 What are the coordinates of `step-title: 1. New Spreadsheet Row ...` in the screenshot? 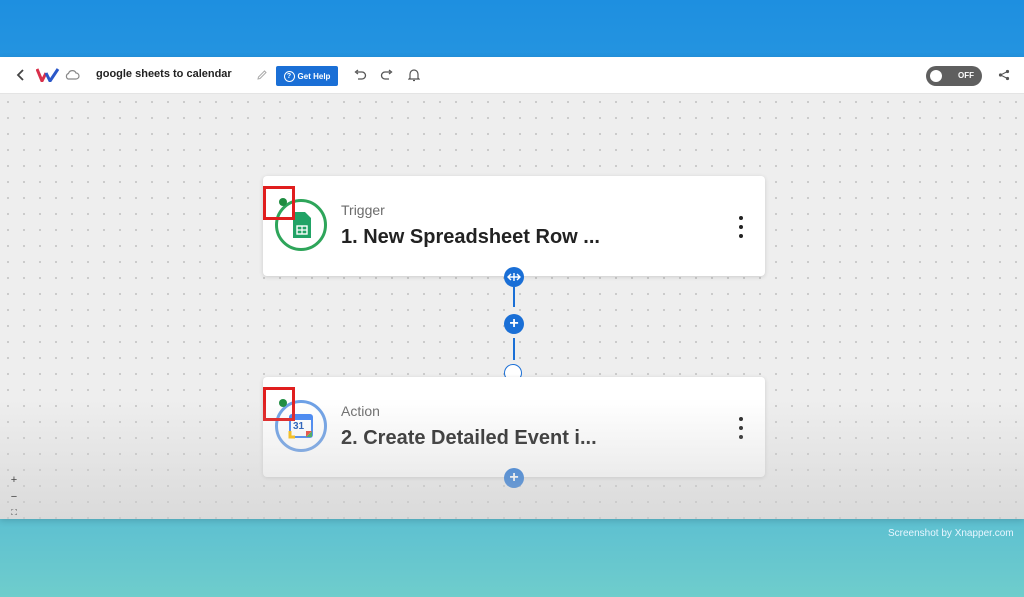 It's located at (470, 237).